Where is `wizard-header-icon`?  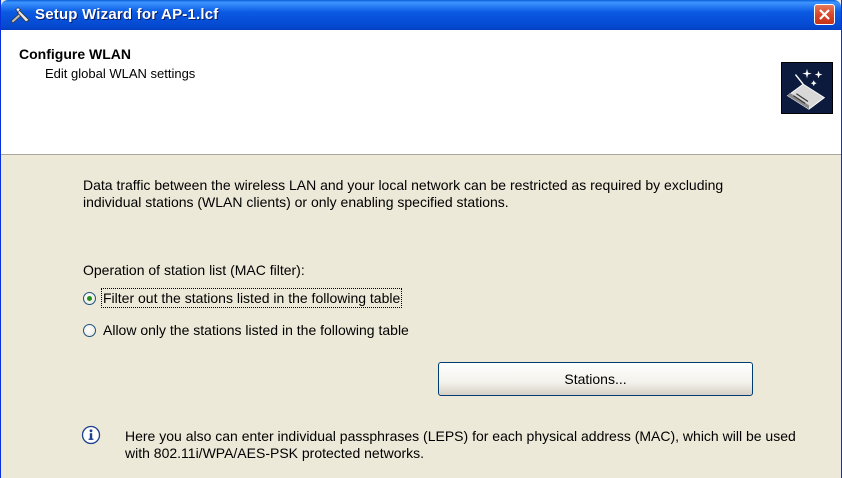
wizard-header-icon is located at coordinates (807, 88).